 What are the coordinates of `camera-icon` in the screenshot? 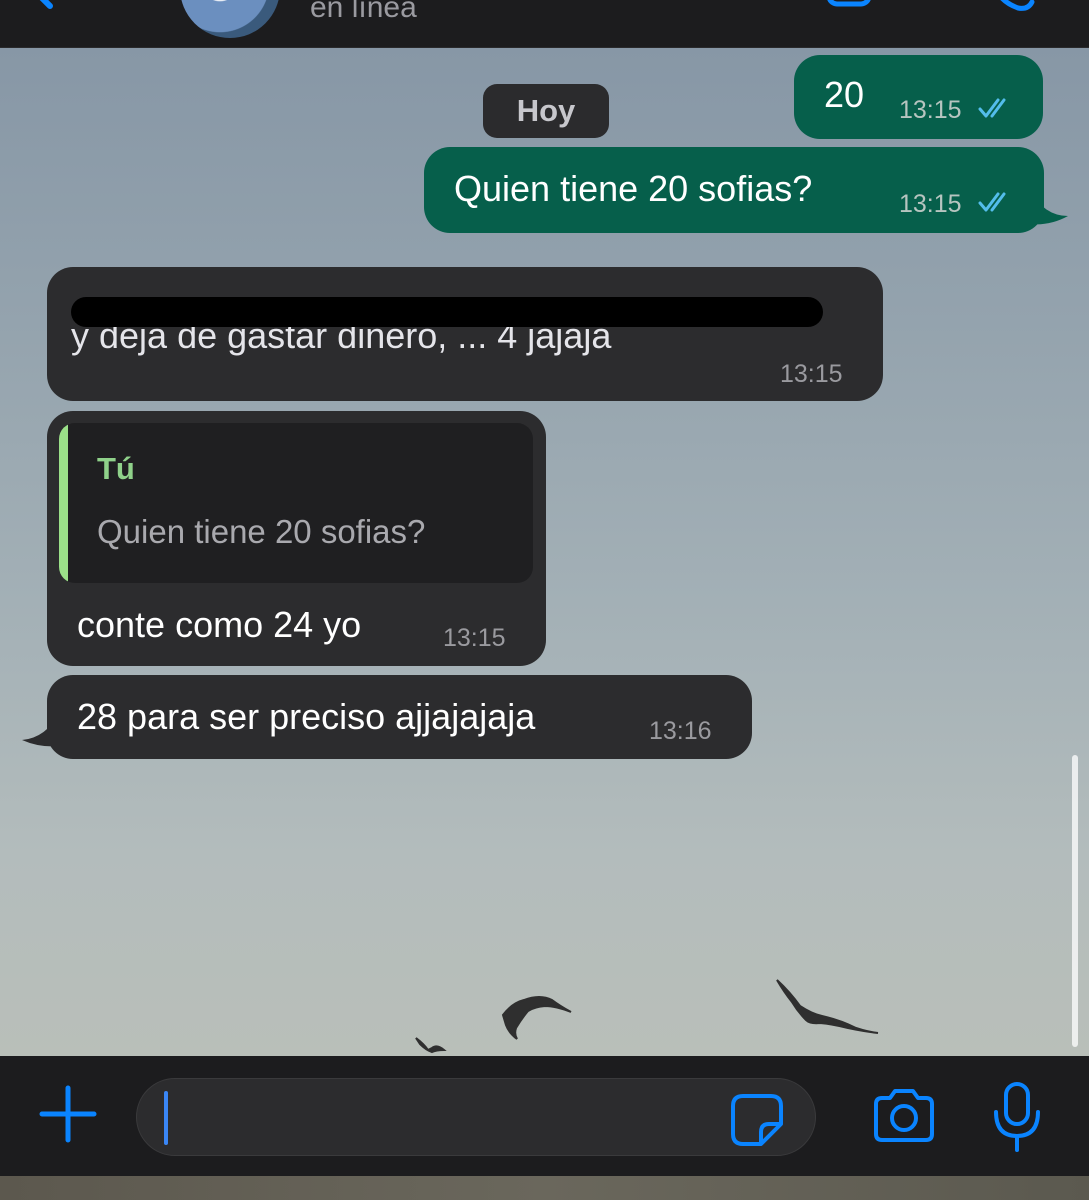 It's located at (904, 1116).